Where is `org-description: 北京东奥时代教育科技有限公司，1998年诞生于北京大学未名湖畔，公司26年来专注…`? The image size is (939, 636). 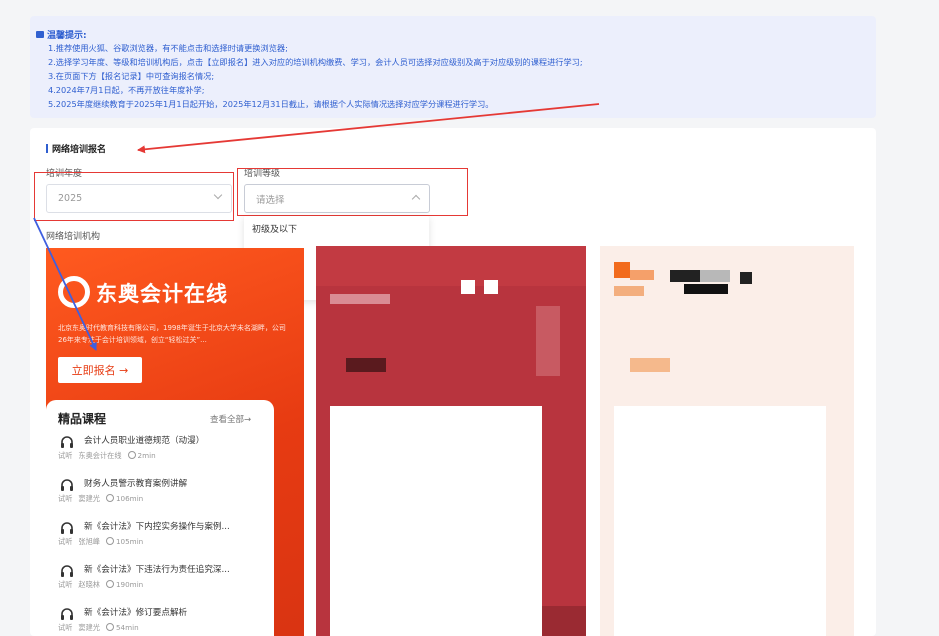 org-description: 北京东奥时代教育科技有限公司，1998年诞生于北京大学未名湖畔，公司26年来专注… is located at coordinates (172, 334).